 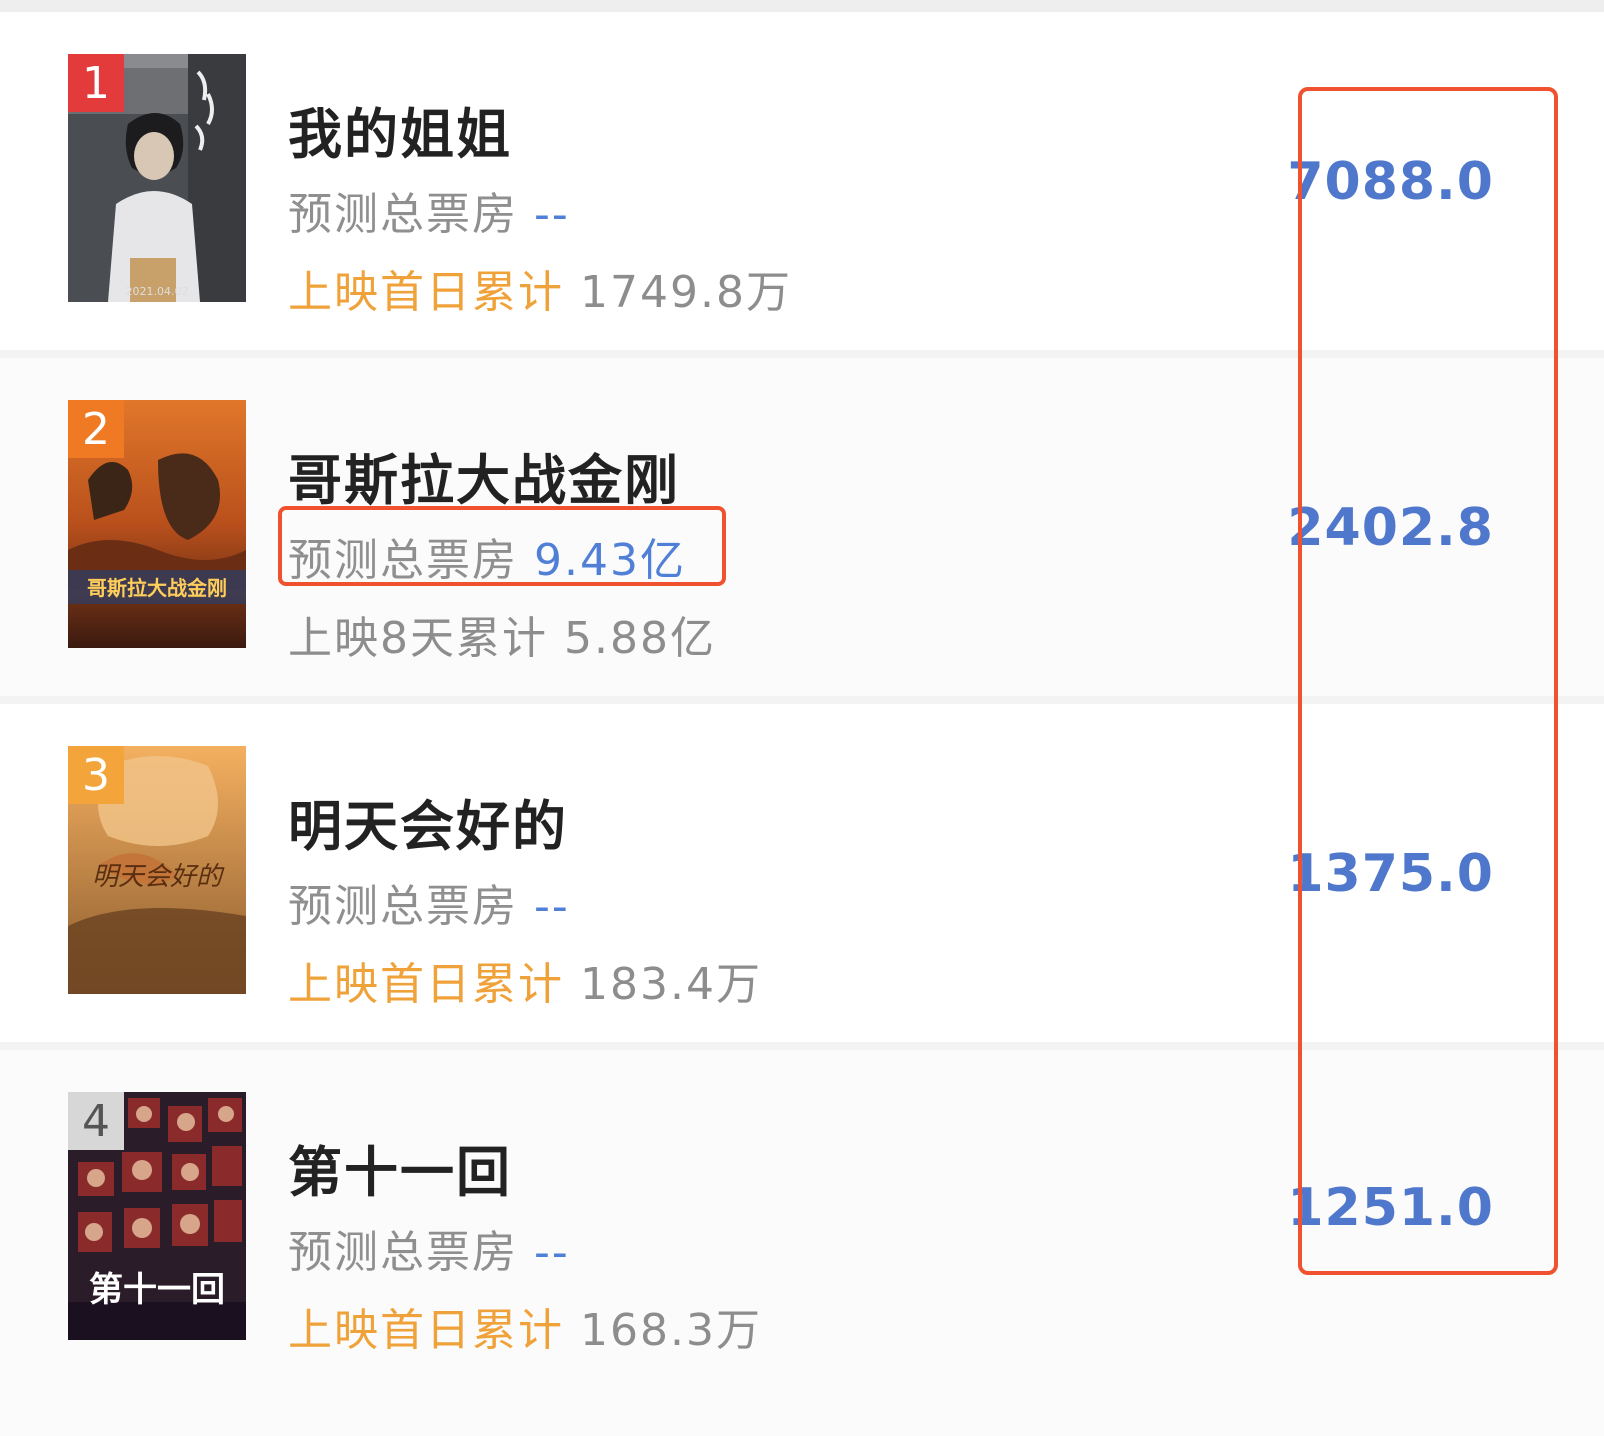 I want to click on movie-title: 哥斯拉大战金刚, so click(x=484, y=475).